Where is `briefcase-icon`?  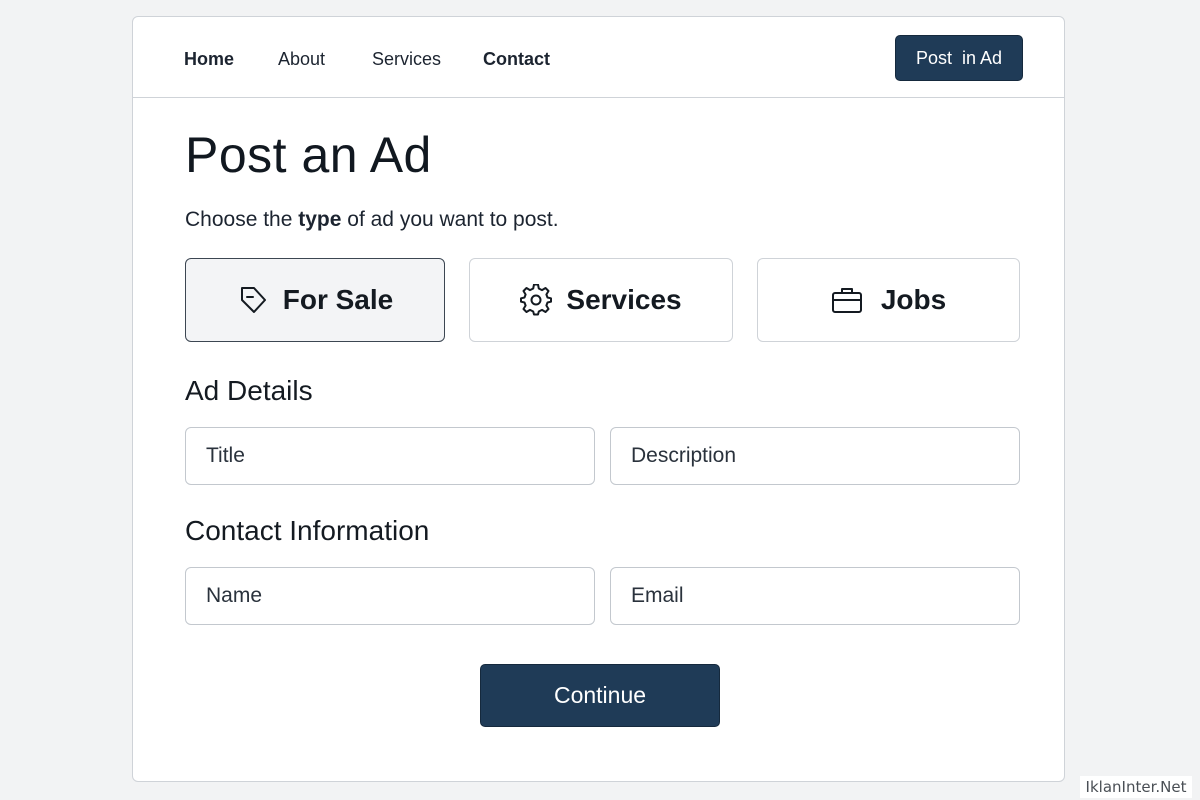
briefcase-icon is located at coordinates (847, 300).